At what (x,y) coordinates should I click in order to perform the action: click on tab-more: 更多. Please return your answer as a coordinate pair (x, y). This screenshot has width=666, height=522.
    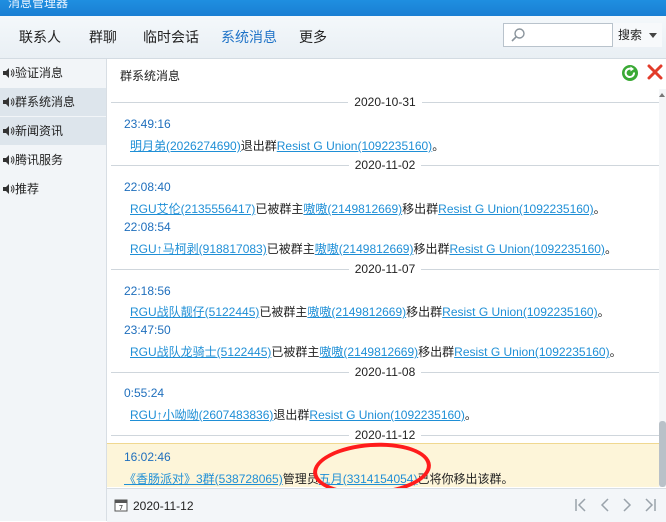
    Looking at the image, I should click on (313, 37).